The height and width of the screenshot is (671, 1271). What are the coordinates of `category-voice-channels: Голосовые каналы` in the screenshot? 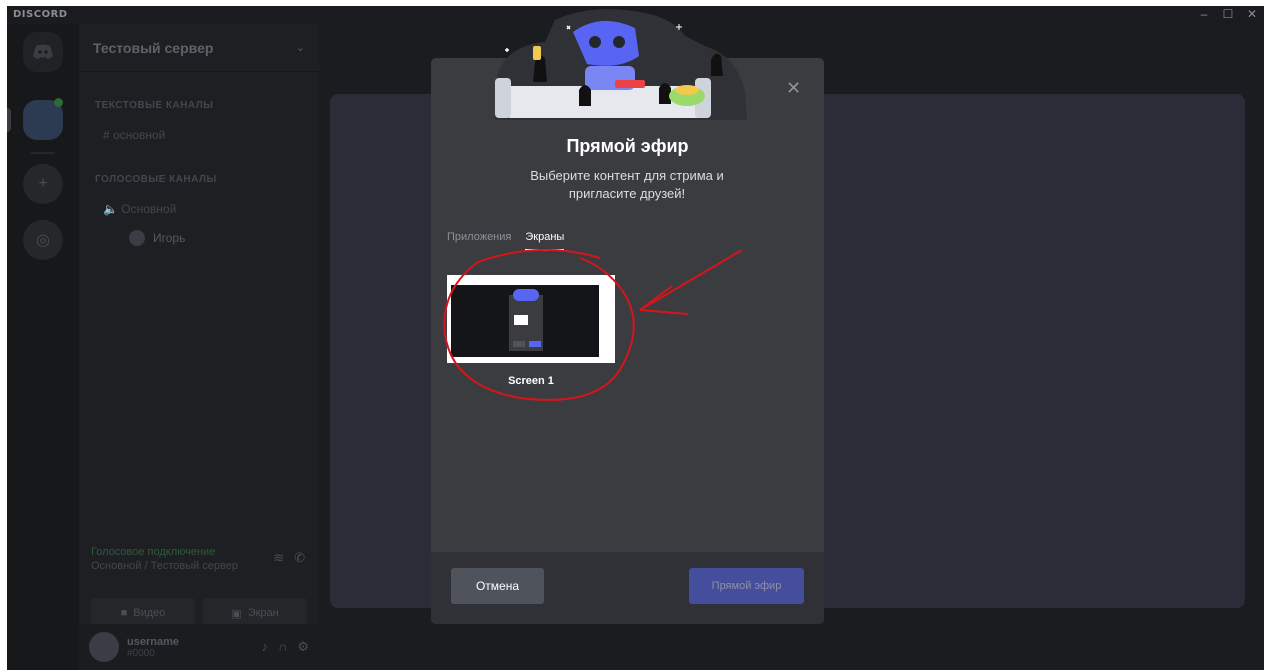 It's located at (156, 179).